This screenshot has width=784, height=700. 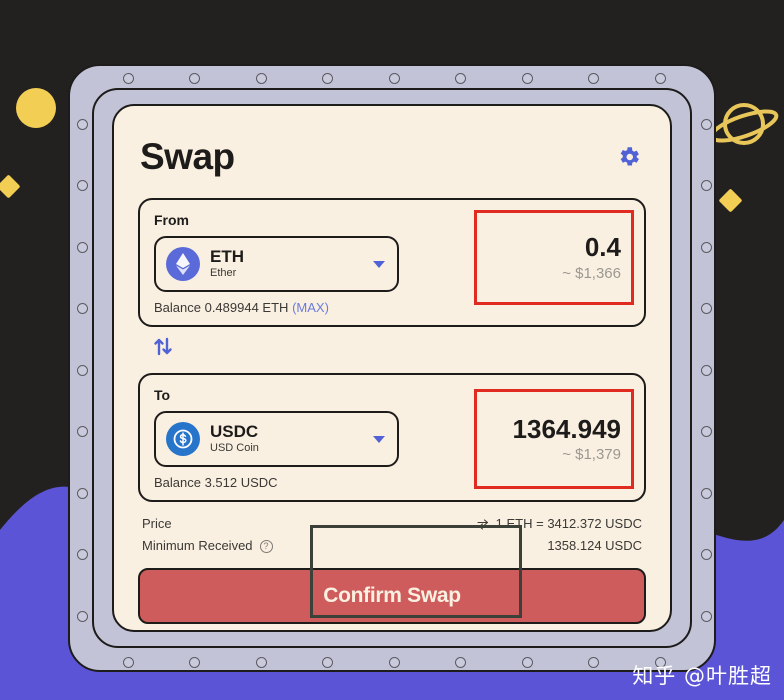 I want to click on from-token-name: Ether, so click(x=223, y=272).